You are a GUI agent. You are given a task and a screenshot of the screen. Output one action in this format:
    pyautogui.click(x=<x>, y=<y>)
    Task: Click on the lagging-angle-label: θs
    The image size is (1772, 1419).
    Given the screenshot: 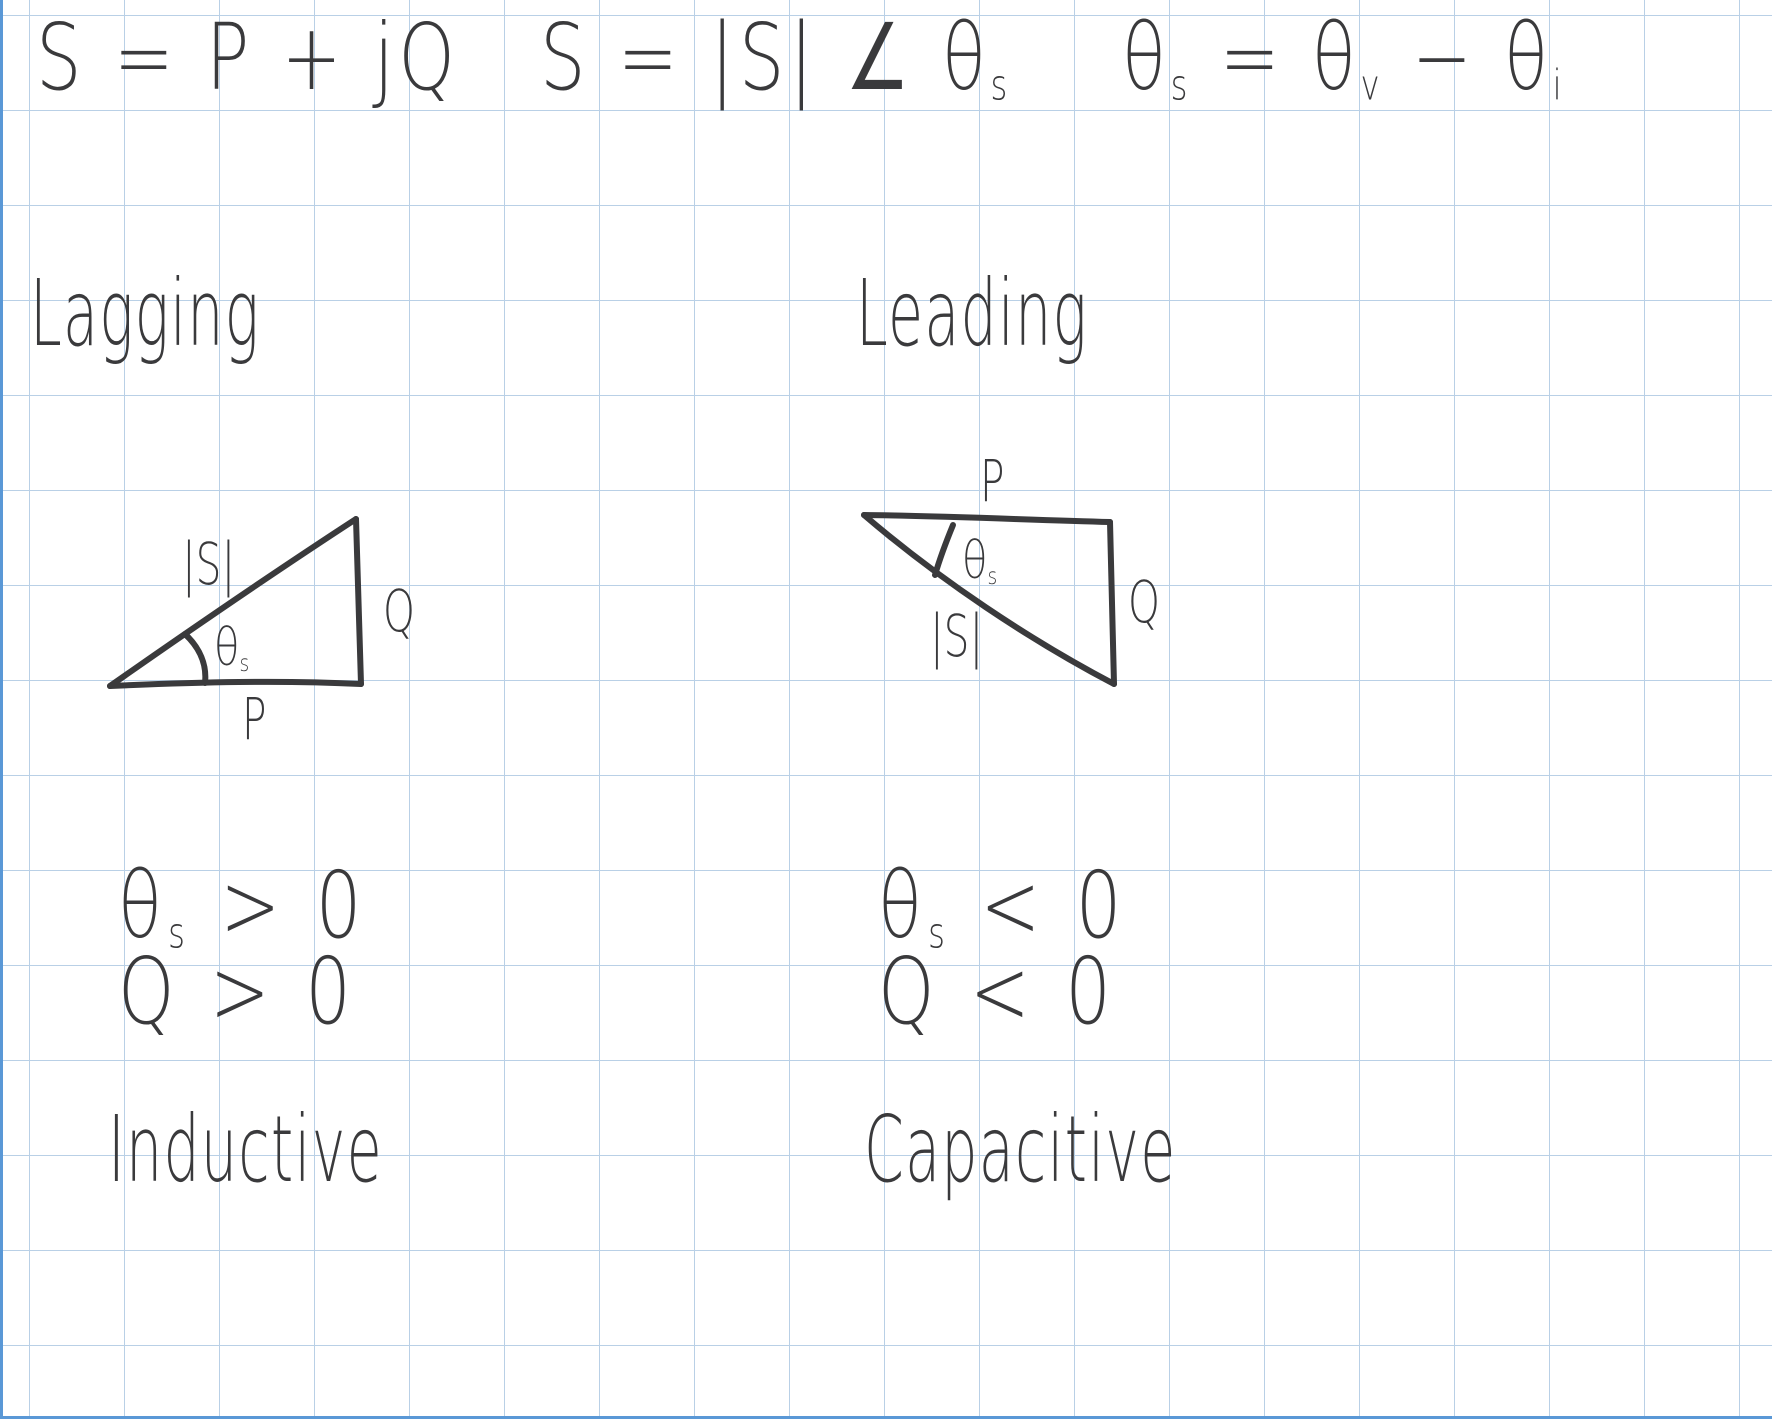 What is the action you would take?
    pyautogui.click(x=232, y=648)
    